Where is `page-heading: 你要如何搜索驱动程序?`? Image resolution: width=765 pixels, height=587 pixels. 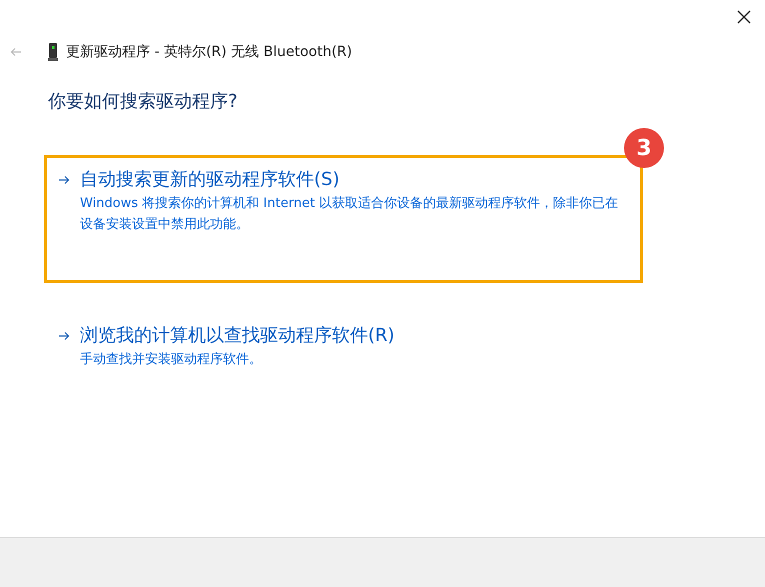
page-heading: 你要如何搜索驱动程序? is located at coordinates (143, 102).